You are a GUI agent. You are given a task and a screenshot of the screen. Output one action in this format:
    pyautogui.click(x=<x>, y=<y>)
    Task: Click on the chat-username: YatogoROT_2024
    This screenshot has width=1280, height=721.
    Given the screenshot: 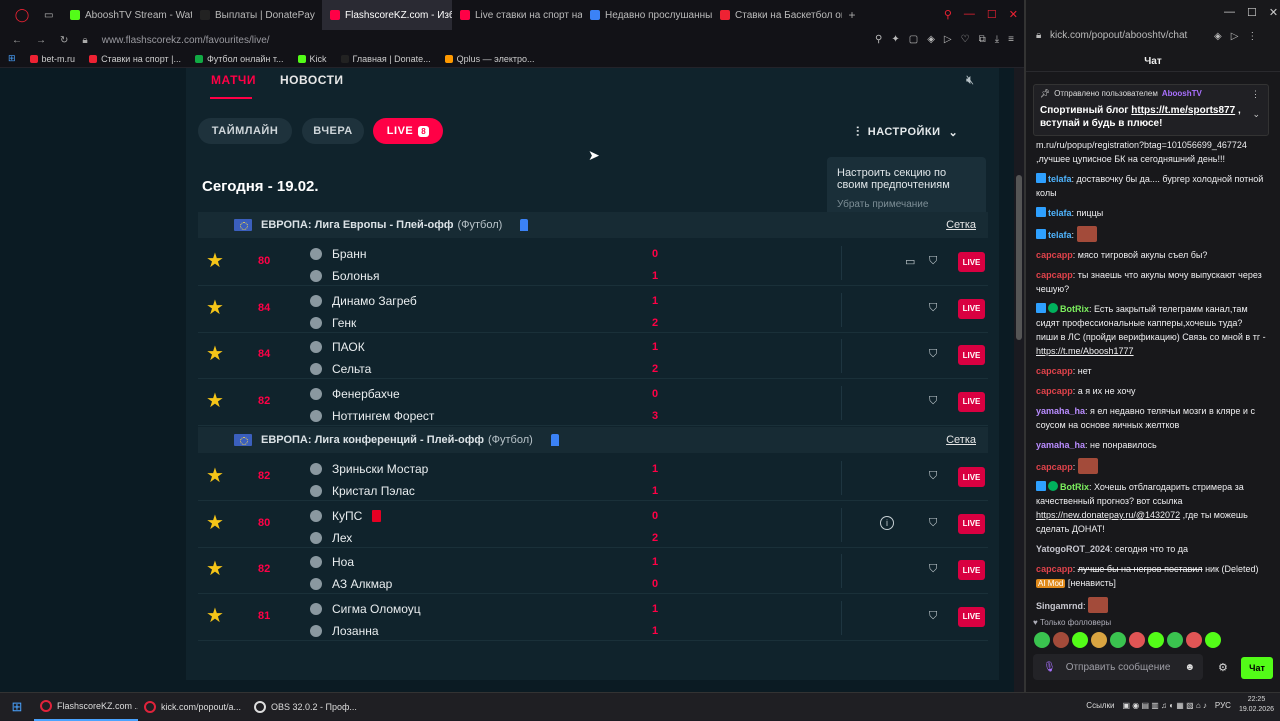 What is the action you would take?
    pyautogui.click(x=1073, y=549)
    